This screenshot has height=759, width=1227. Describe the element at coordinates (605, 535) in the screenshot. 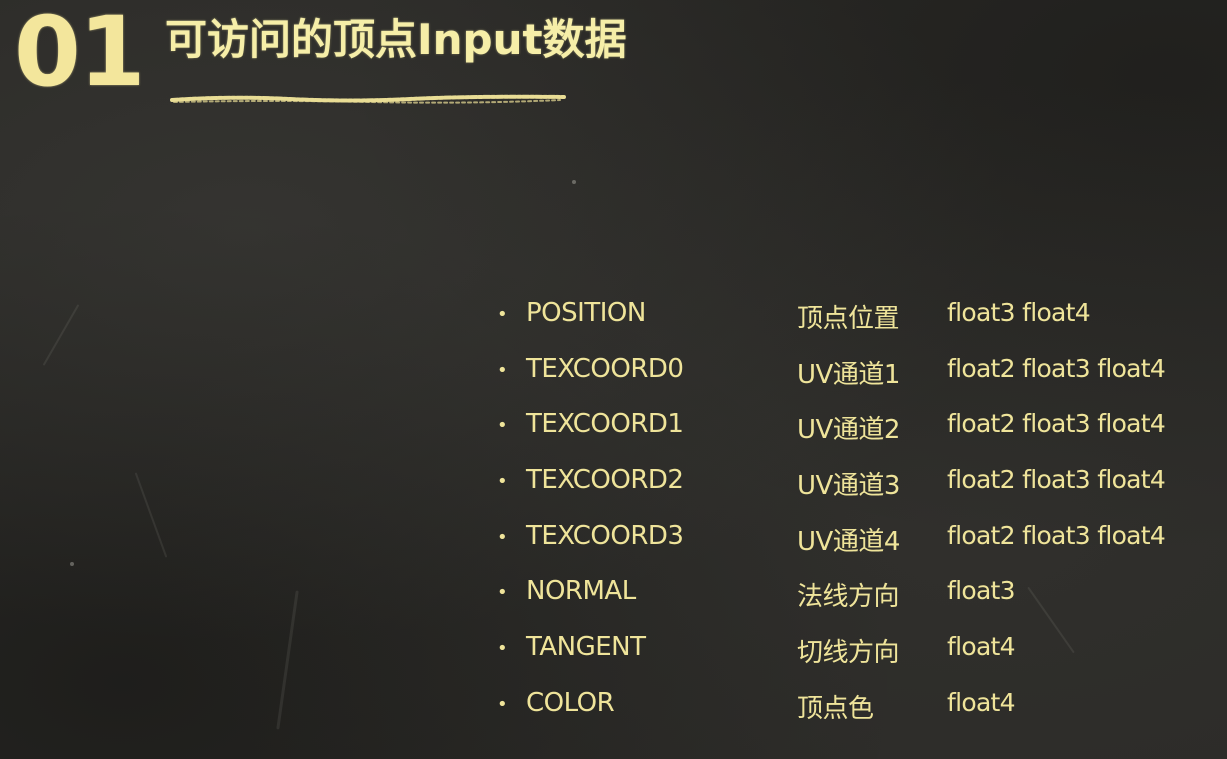

I see `semantic-name: TEXCOORD3` at that location.